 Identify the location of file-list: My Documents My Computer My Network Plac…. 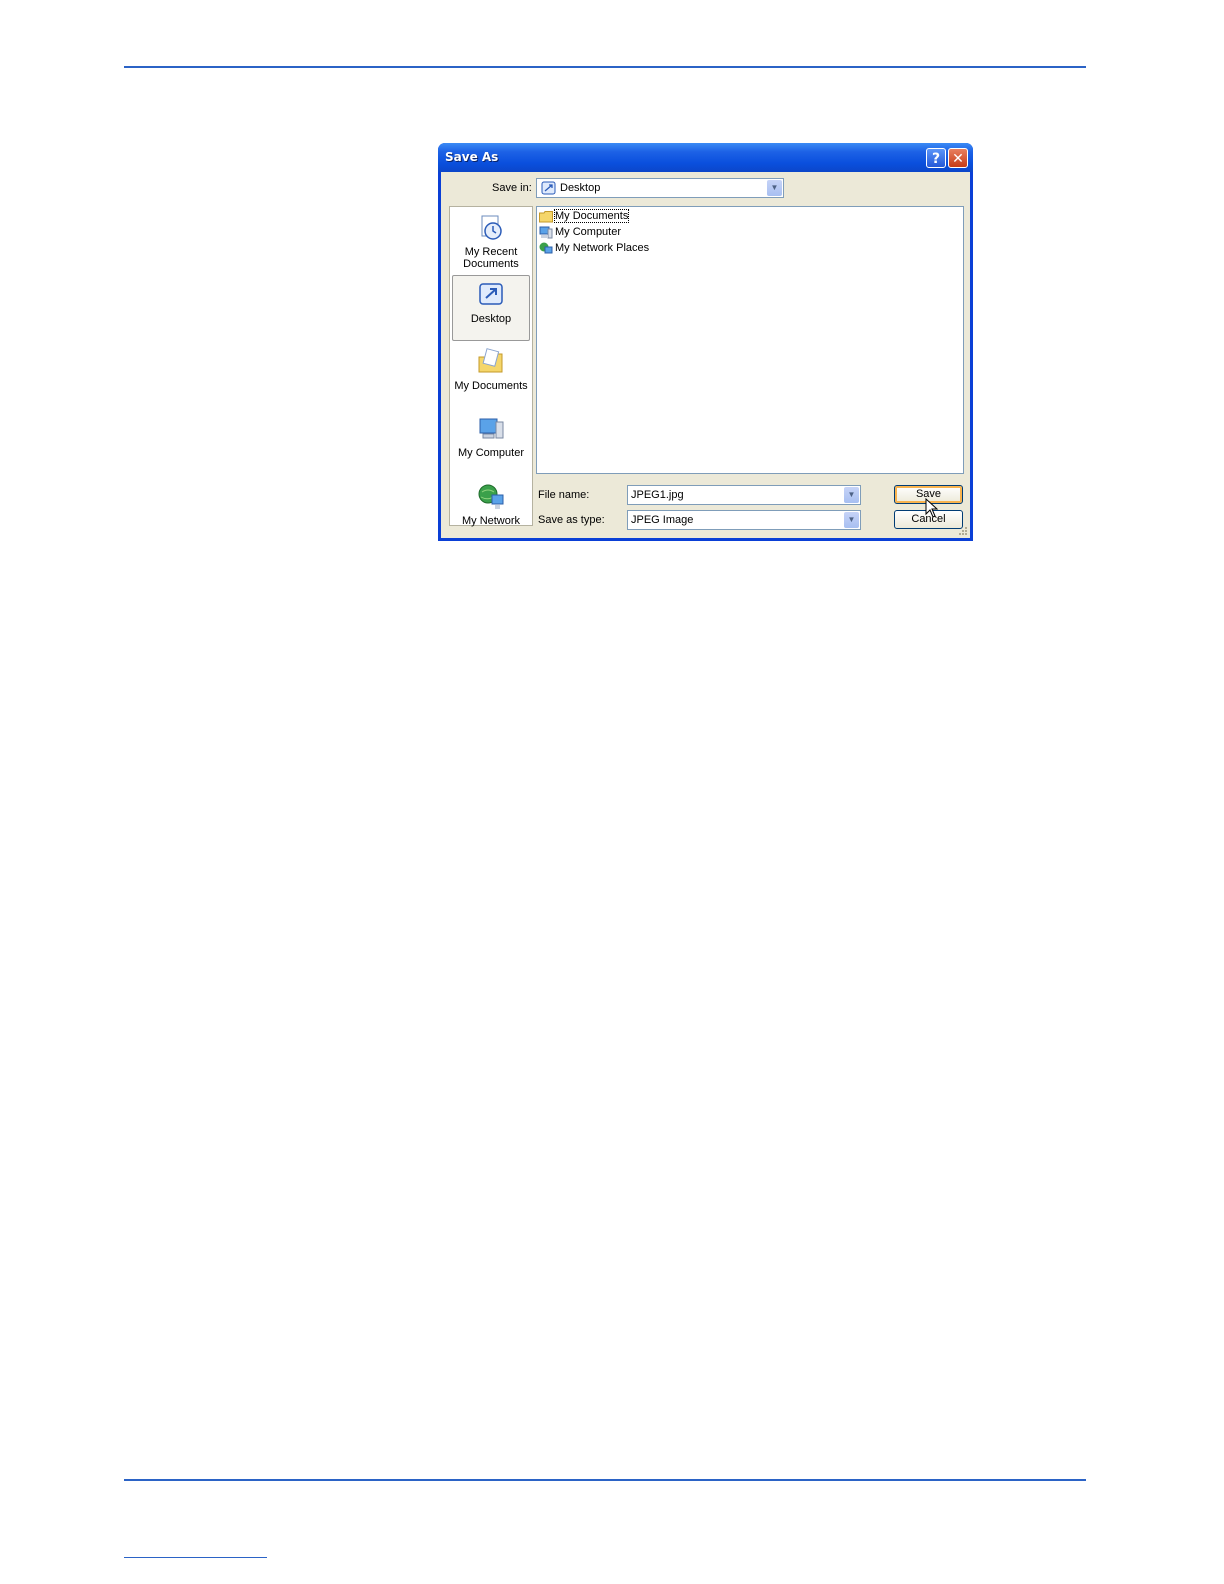
(750, 340).